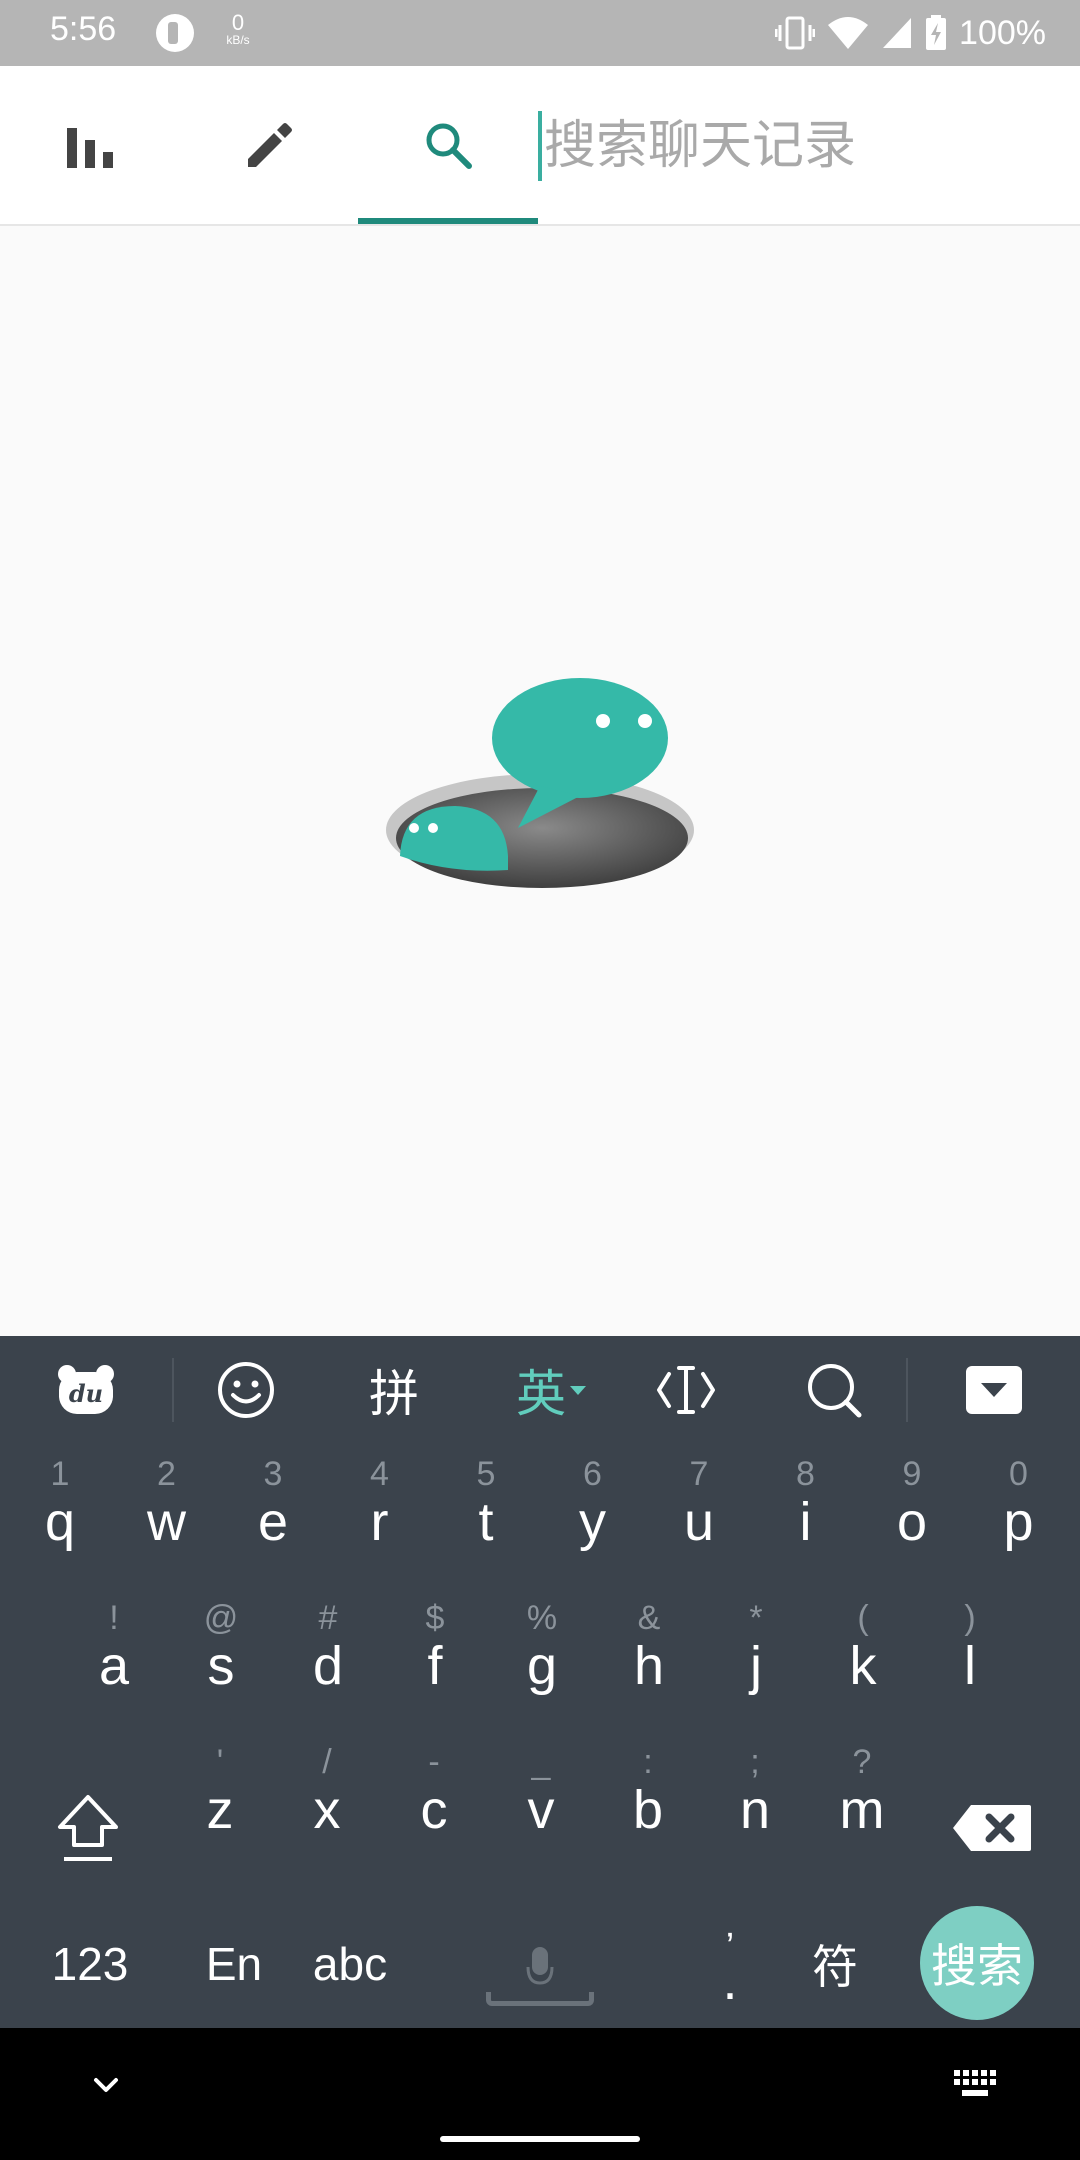 This screenshot has height=2160, width=1080. I want to click on key-v: _ v, so click(541, 1802).